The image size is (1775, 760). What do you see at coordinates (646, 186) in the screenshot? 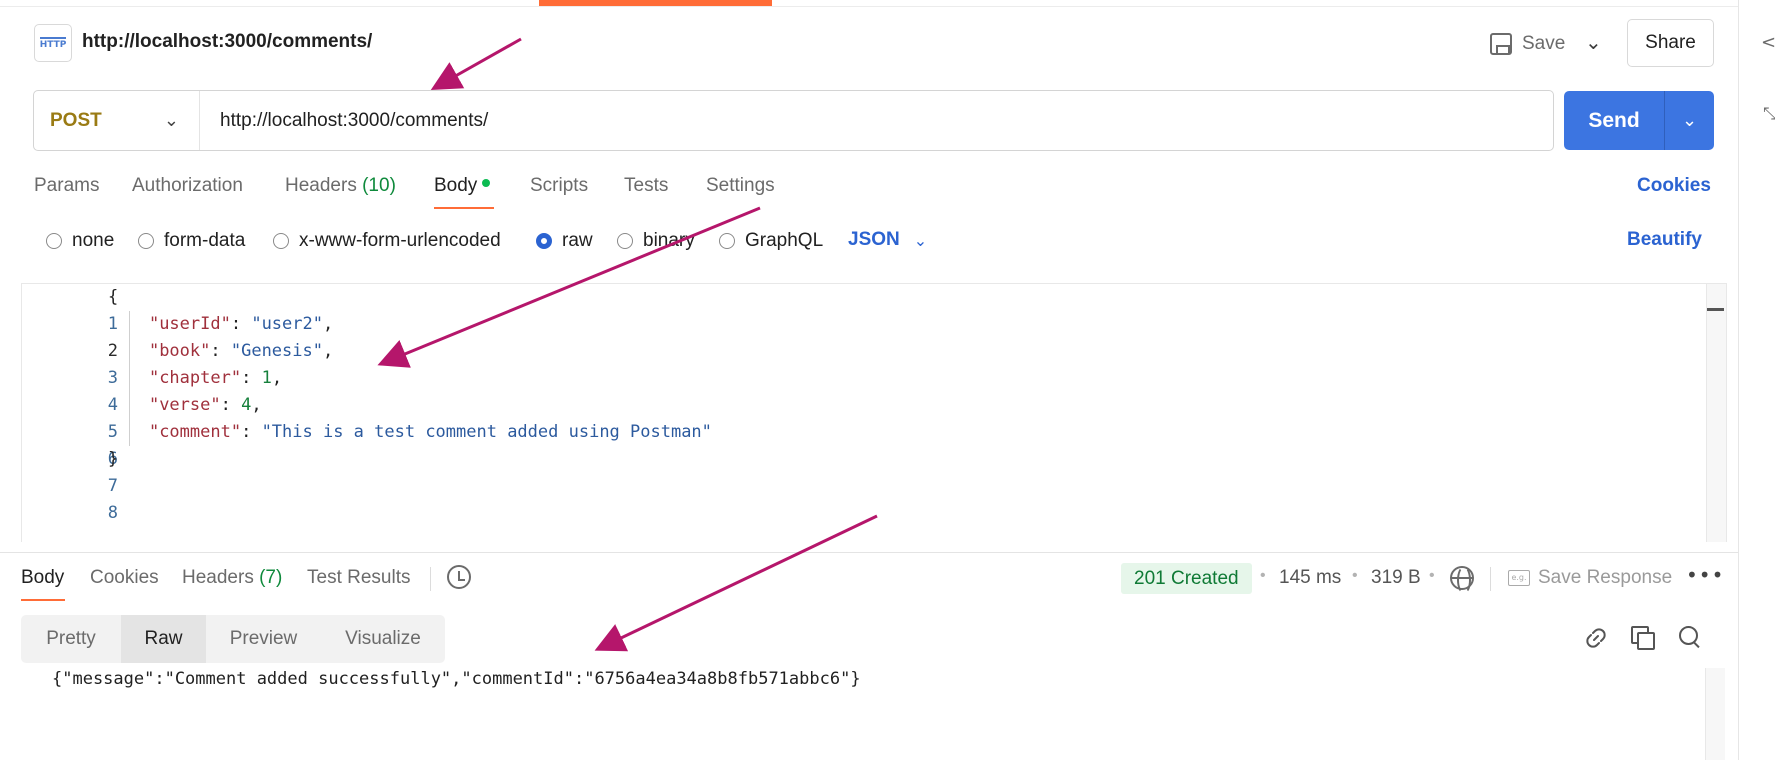
I see `tab-tests: Tests` at bounding box center [646, 186].